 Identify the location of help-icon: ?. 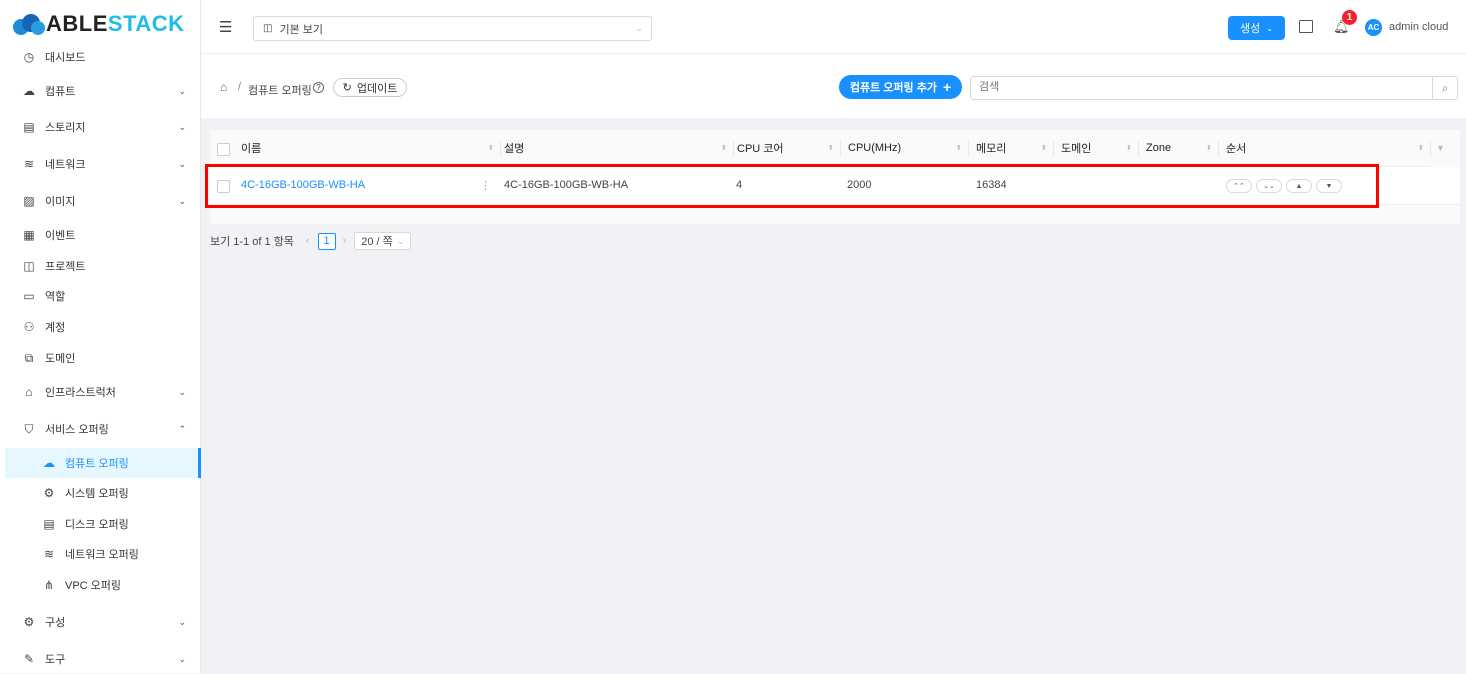
(318, 87).